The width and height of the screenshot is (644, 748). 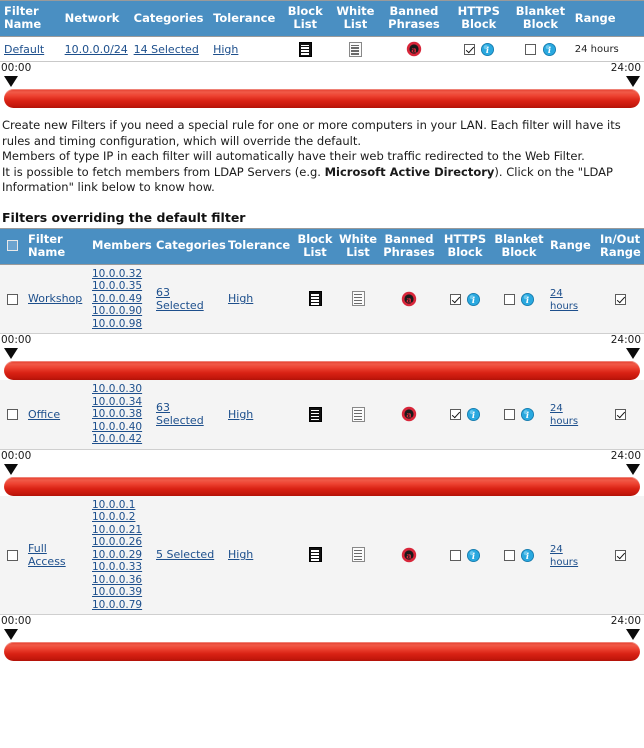 I want to click on member-ip-link: 10.0.0.40, so click(x=120, y=427).